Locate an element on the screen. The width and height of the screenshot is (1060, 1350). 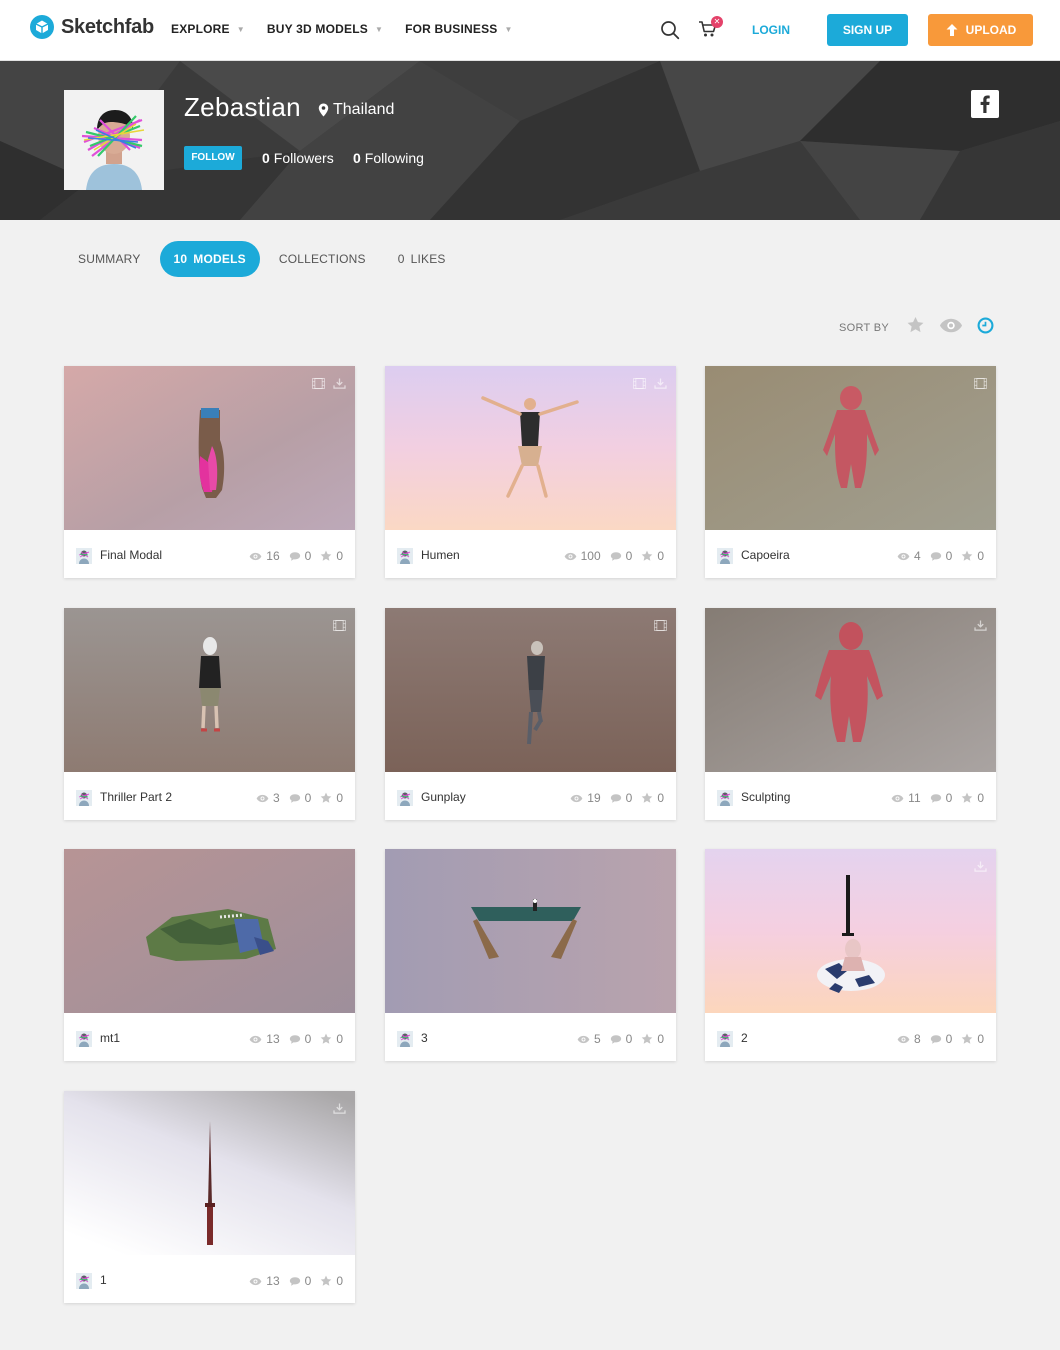
model-meta: 2 8 0 0 is located at coordinates (850, 1037).